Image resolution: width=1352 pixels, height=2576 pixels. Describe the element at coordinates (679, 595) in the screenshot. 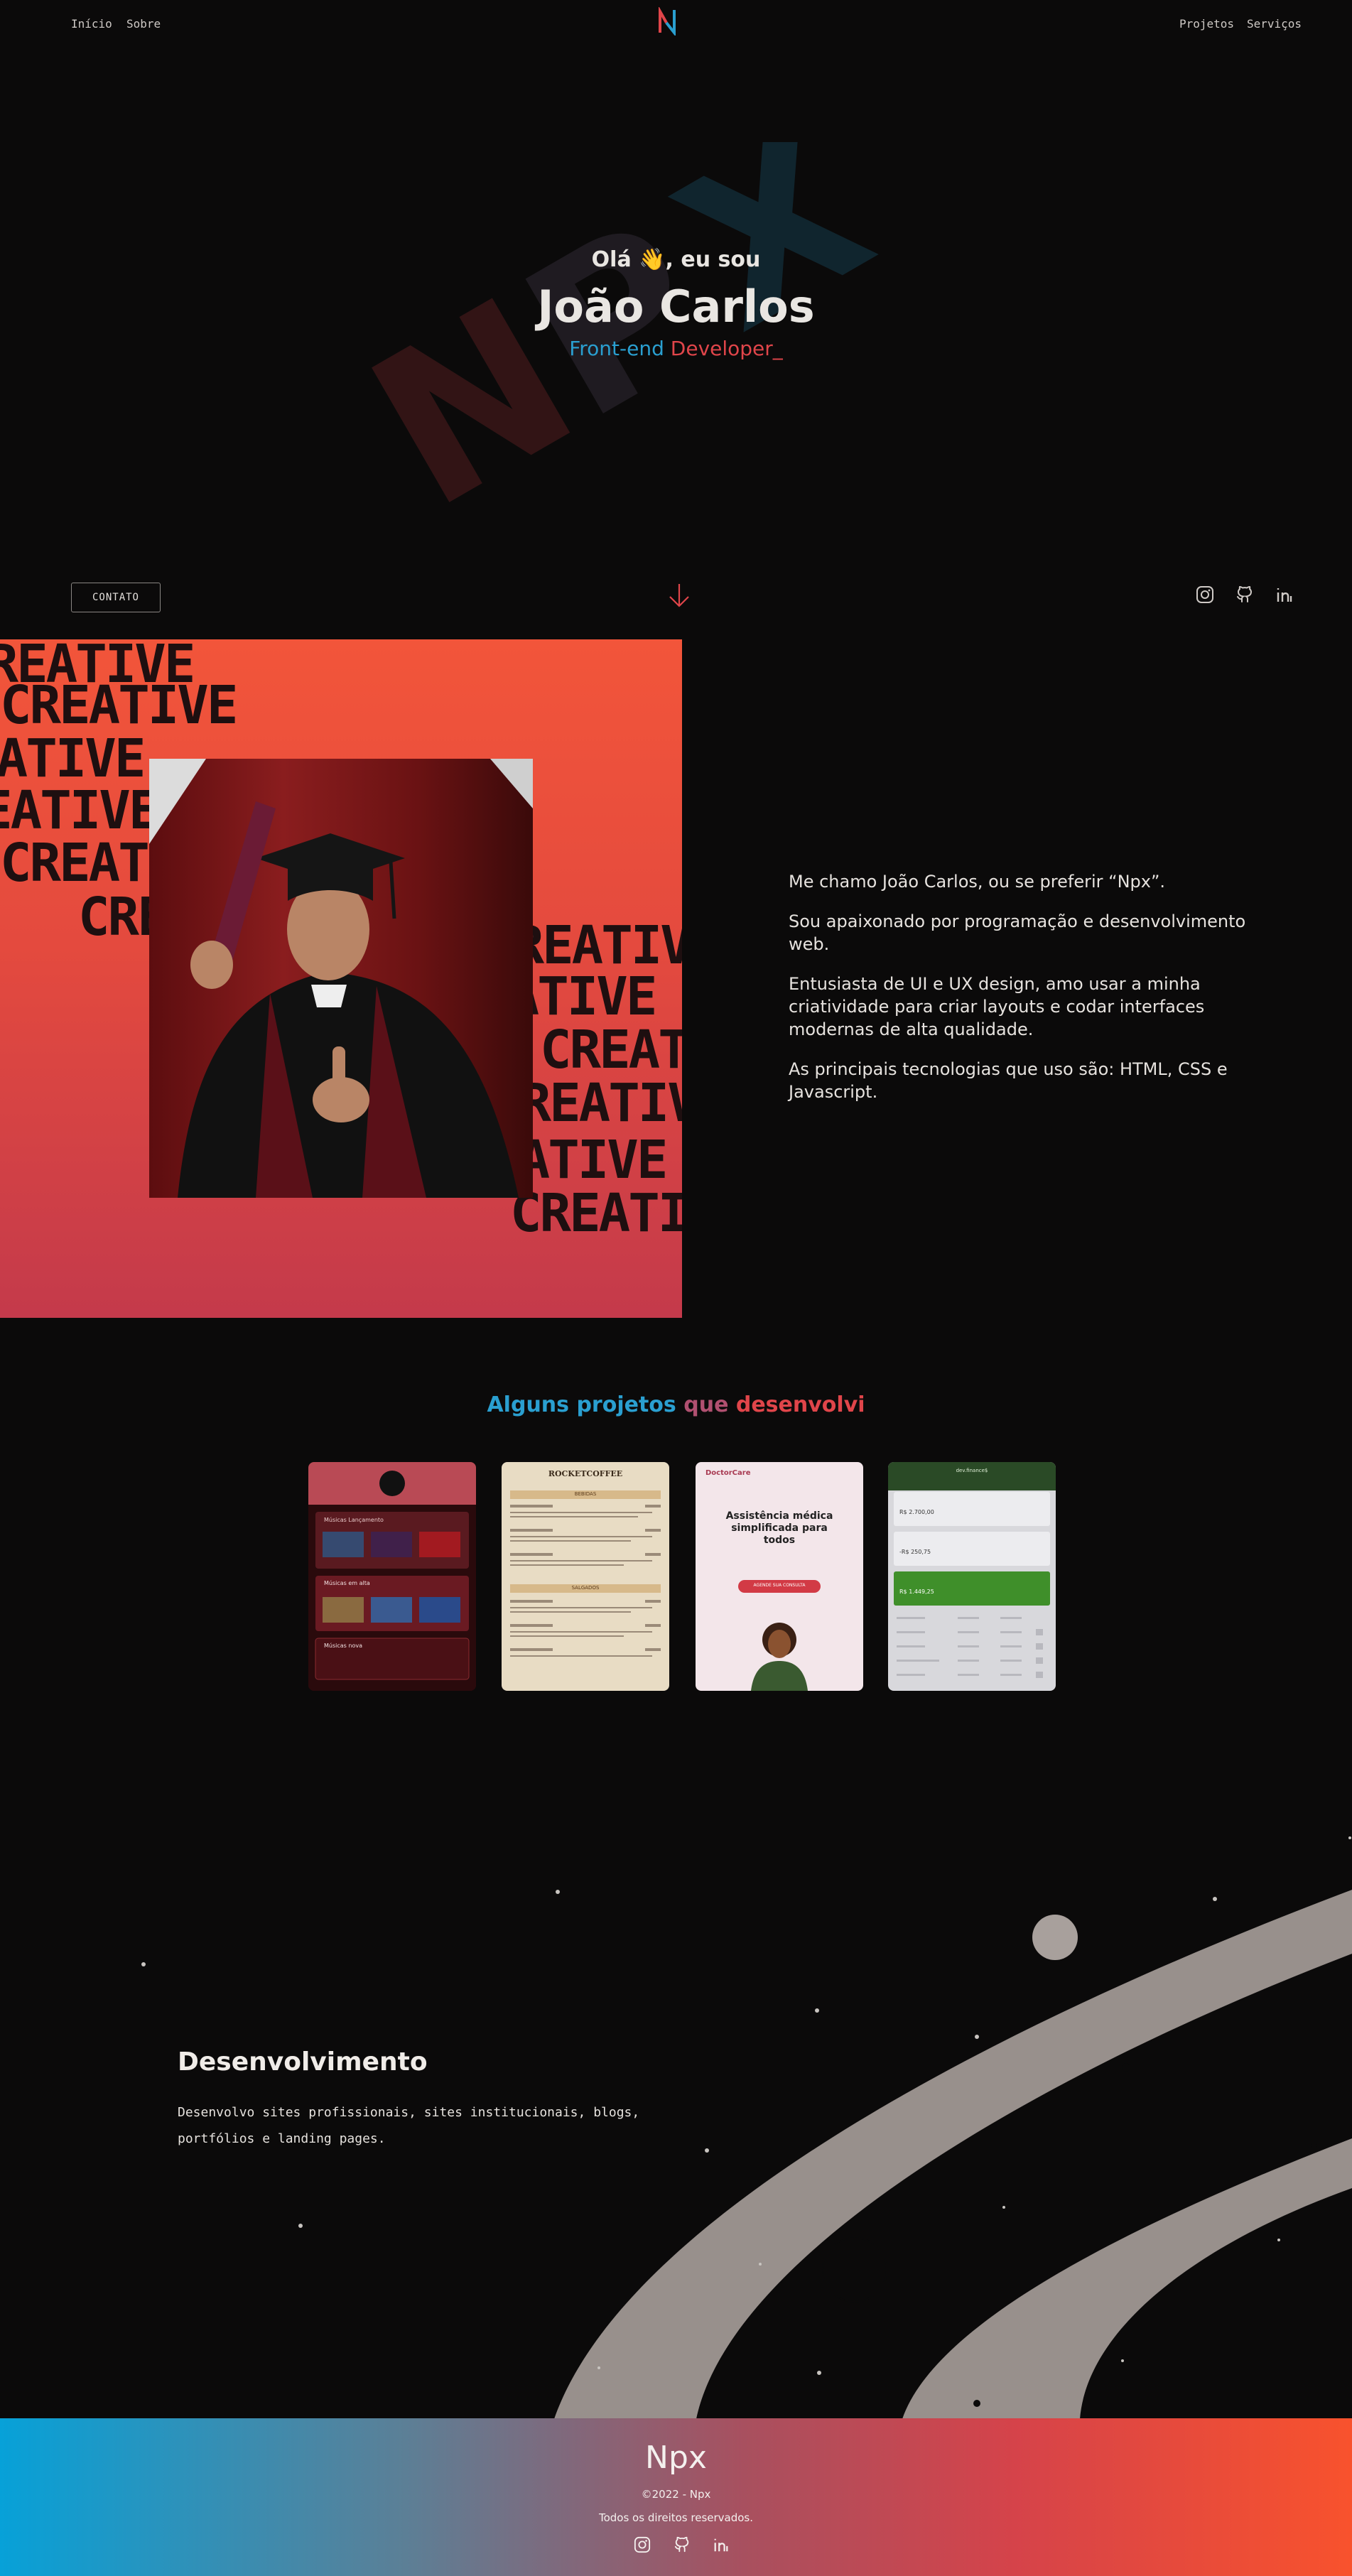

I see `arrow-down-icon` at that location.